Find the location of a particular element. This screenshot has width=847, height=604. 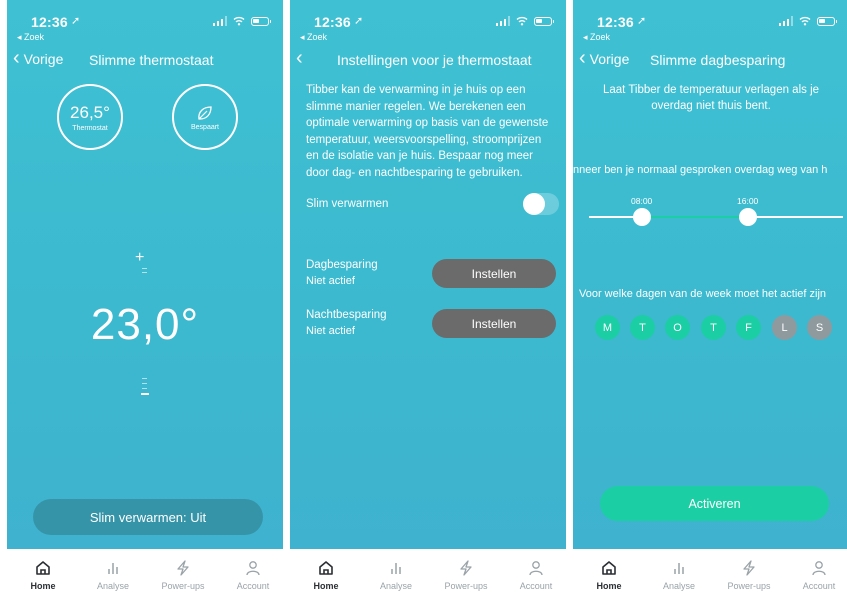

smart-heating-switch is located at coordinates (541, 204).